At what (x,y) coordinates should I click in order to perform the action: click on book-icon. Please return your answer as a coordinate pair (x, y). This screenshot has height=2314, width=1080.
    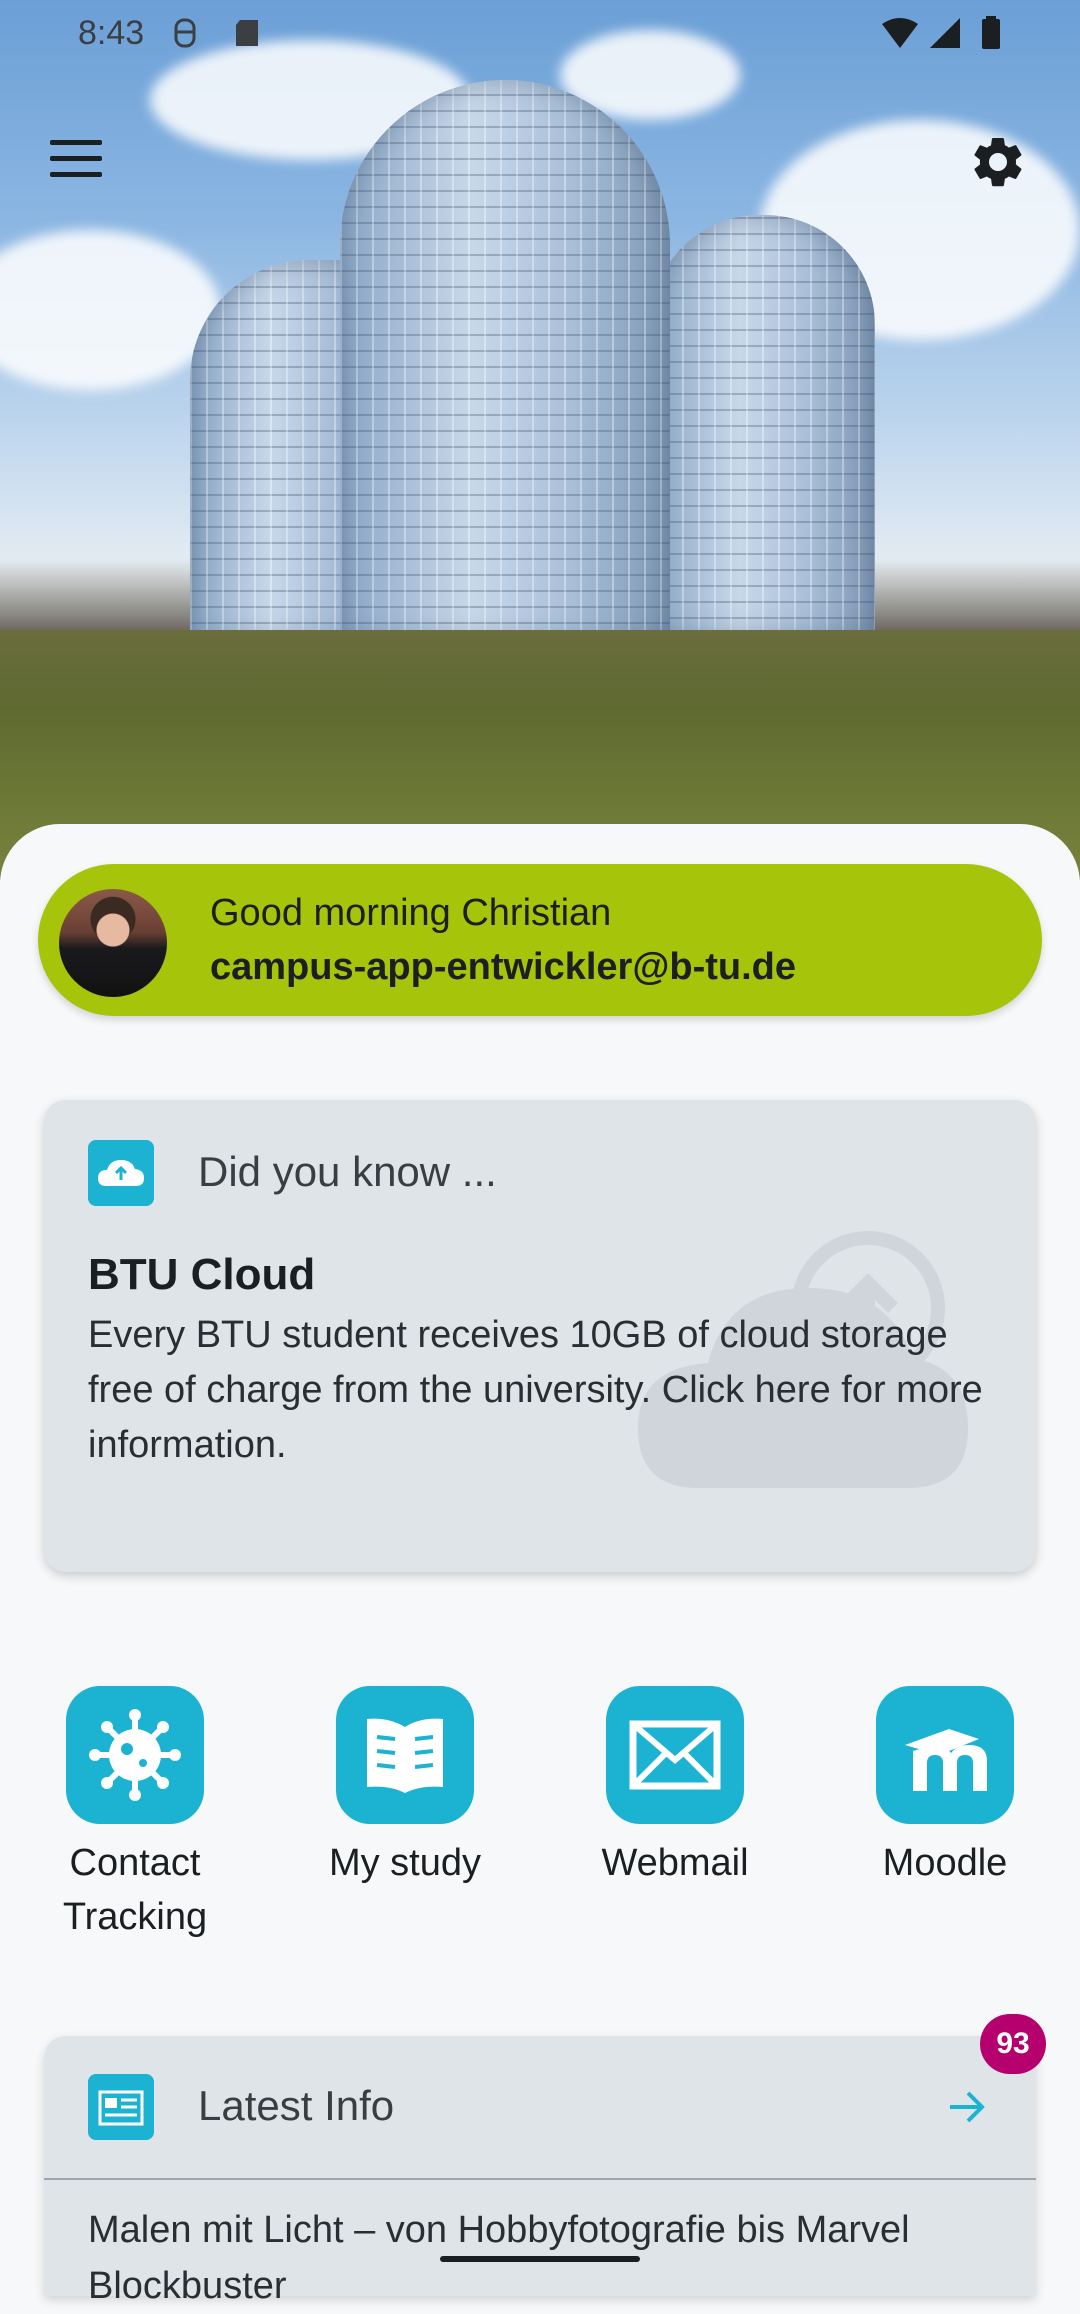
    Looking at the image, I should click on (405, 1755).